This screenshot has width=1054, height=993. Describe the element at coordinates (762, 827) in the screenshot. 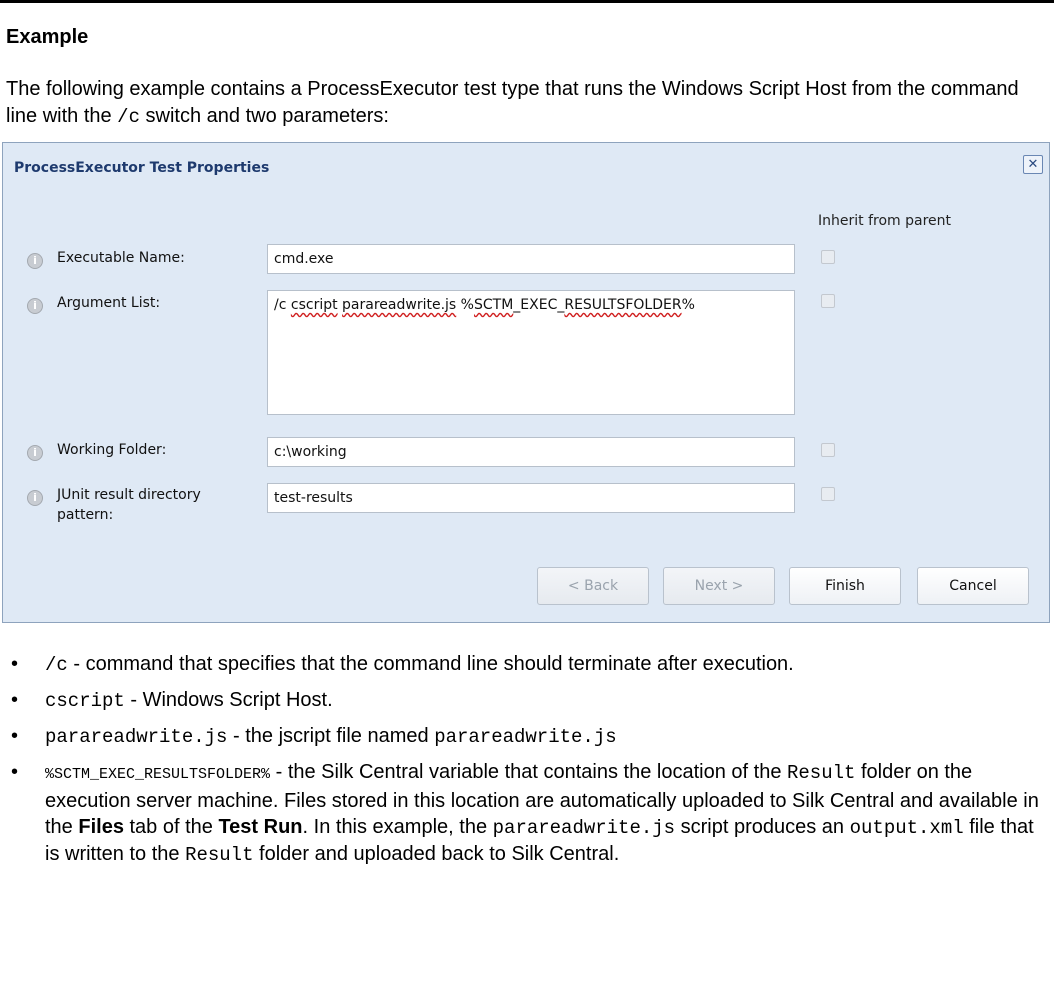

I see `bullet-text: script produces an` at that location.